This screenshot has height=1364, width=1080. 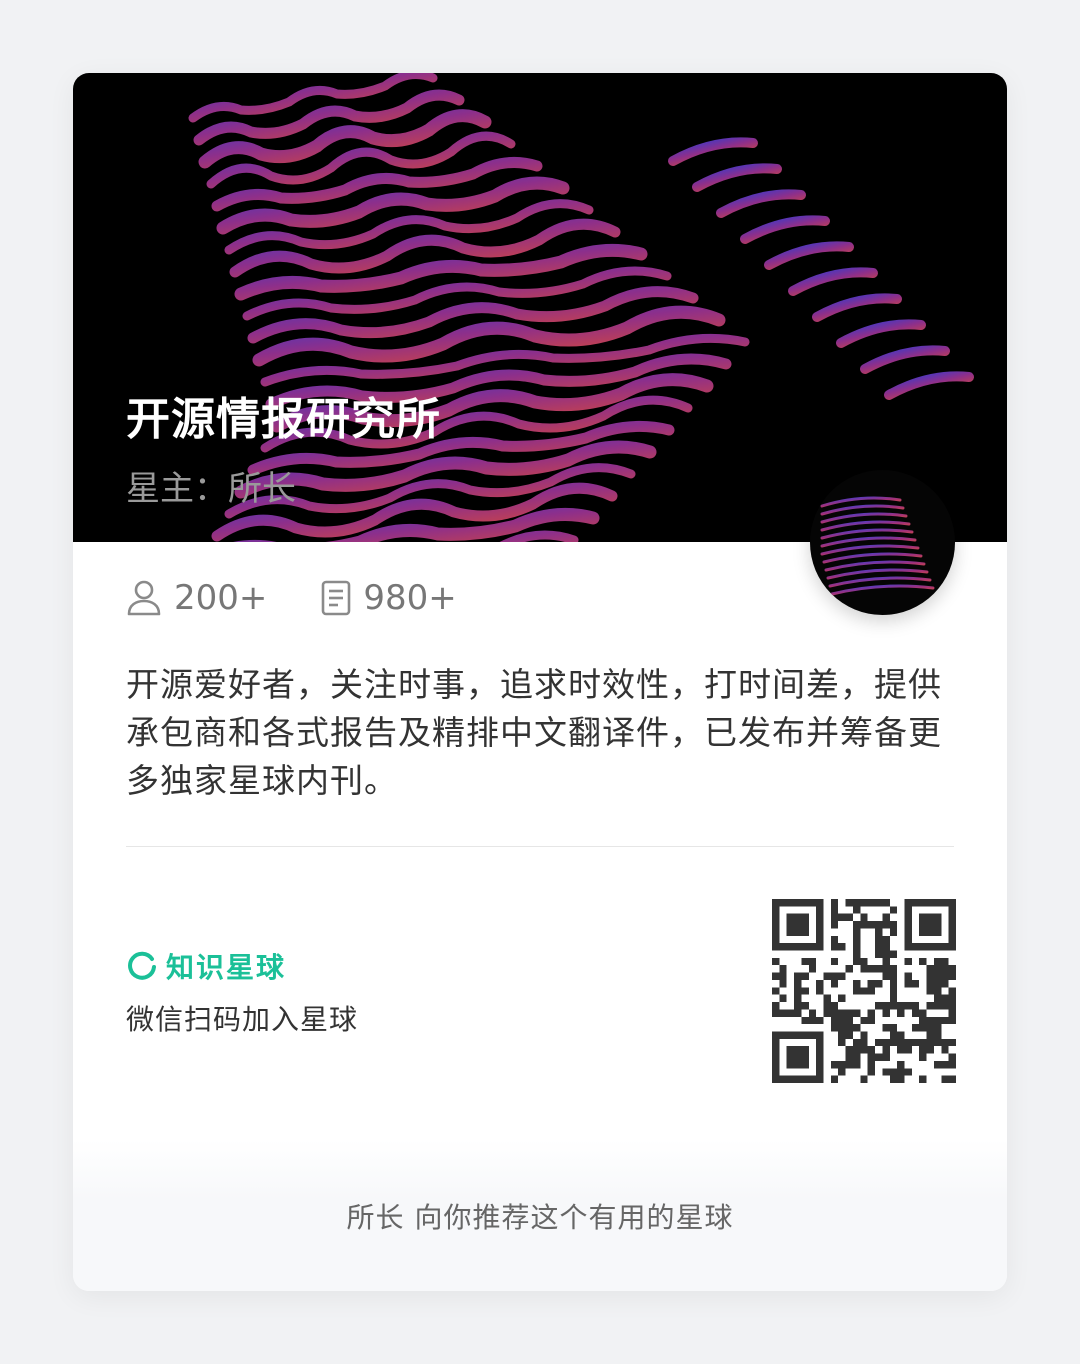 I want to click on qr-code, so click(x=864, y=991).